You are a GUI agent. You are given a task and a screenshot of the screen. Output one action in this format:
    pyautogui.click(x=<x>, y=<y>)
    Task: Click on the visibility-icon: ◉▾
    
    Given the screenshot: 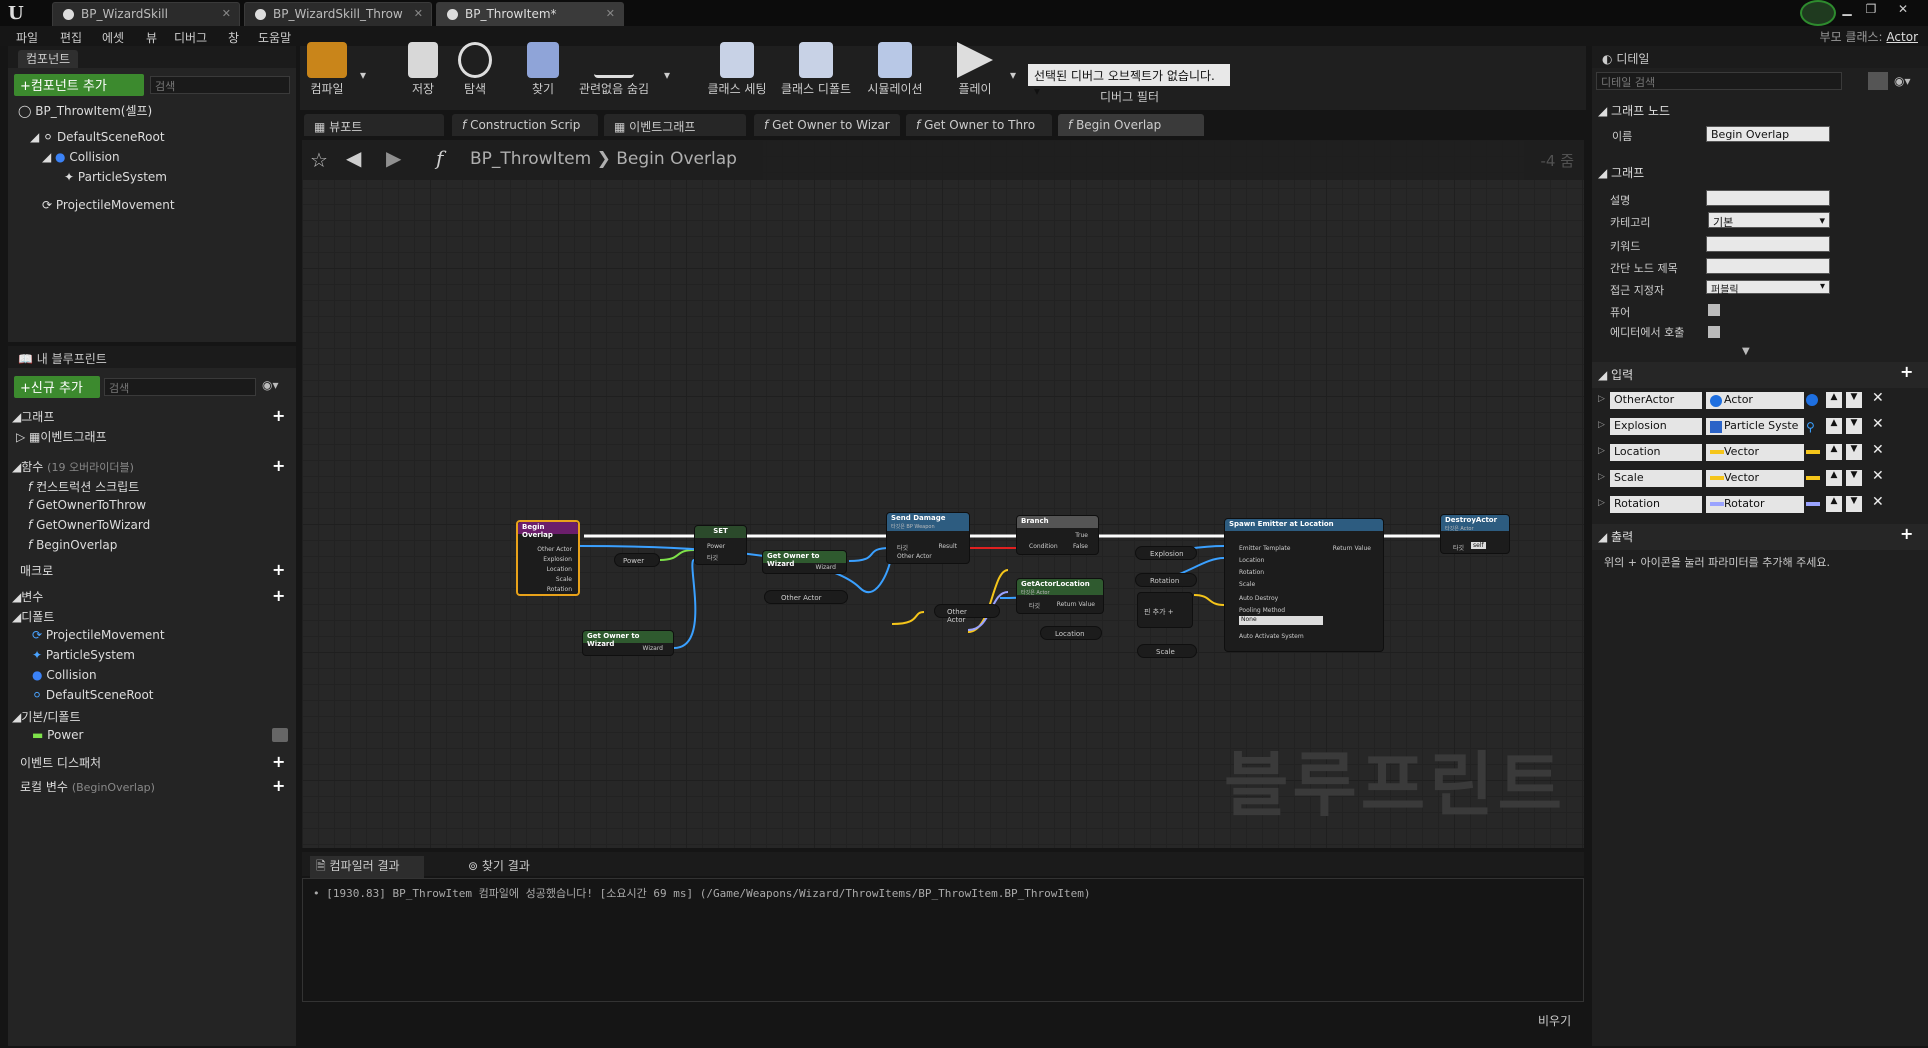 What is the action you would take?
    pyautogui.click(x=1902, y=81)
    